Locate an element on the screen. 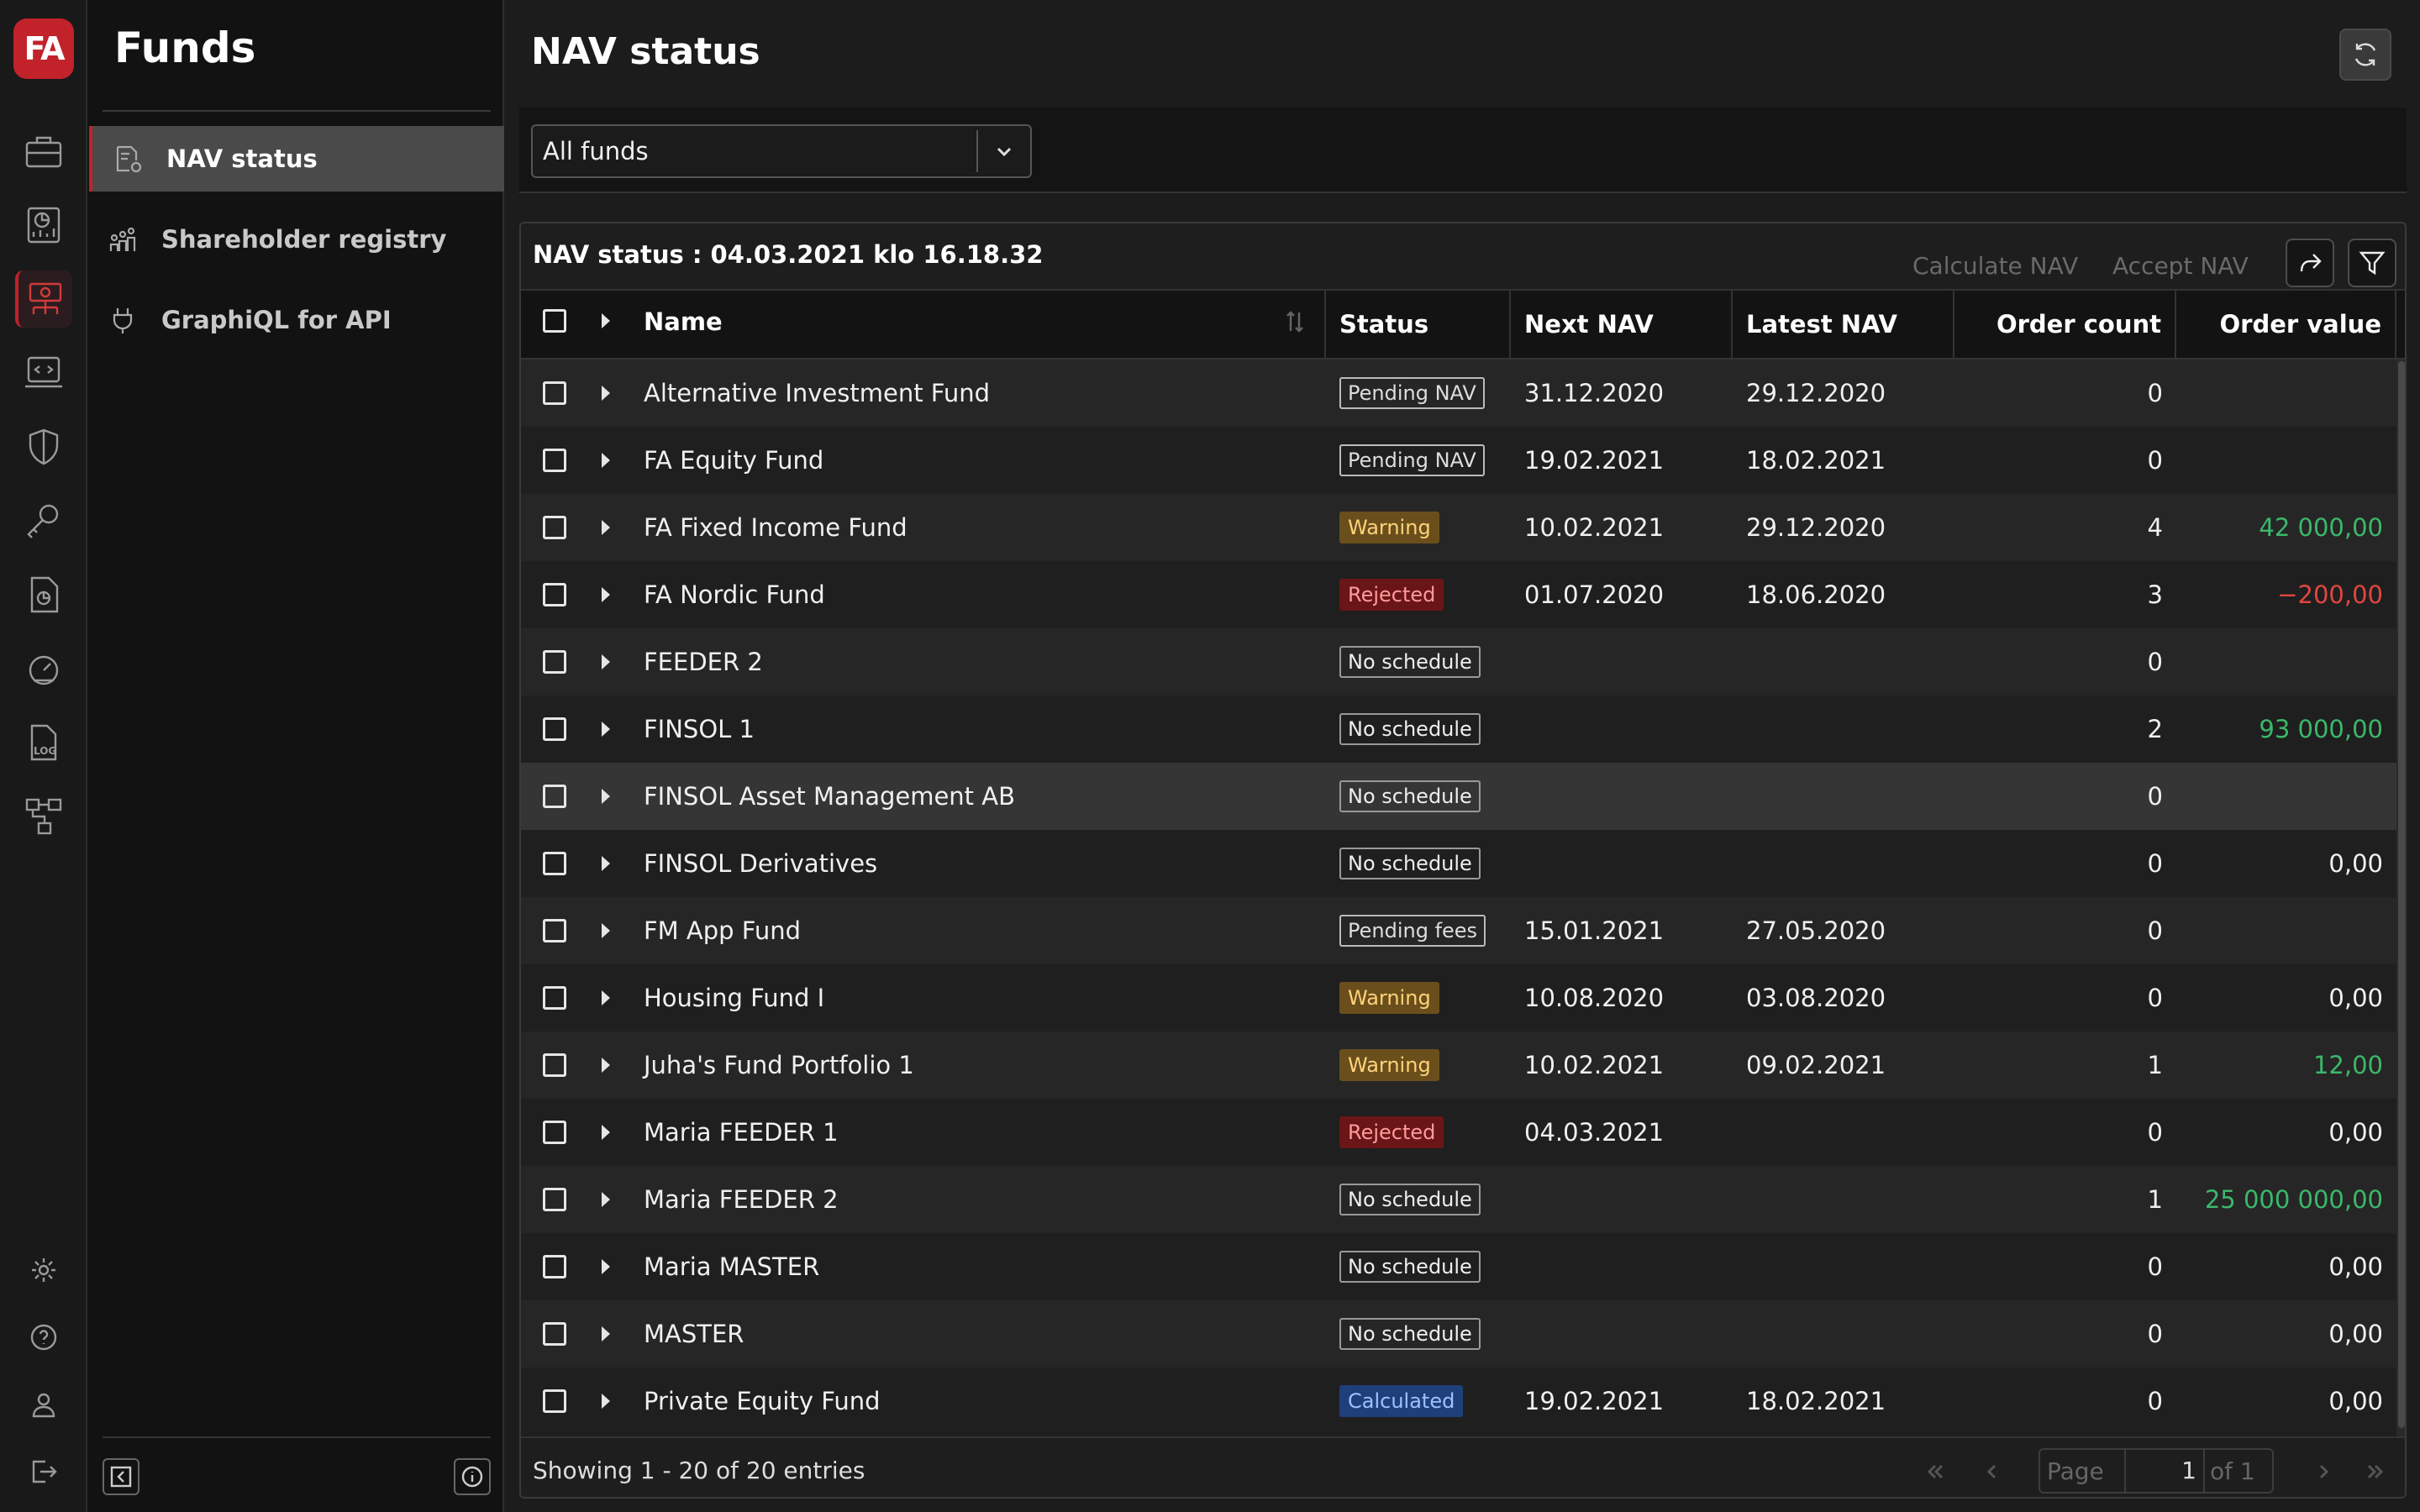 The width and height of the screenshot is (2420, 1512). table-row: FEEDER 2 No schedule 0 is located at coordinates (1463, 662).